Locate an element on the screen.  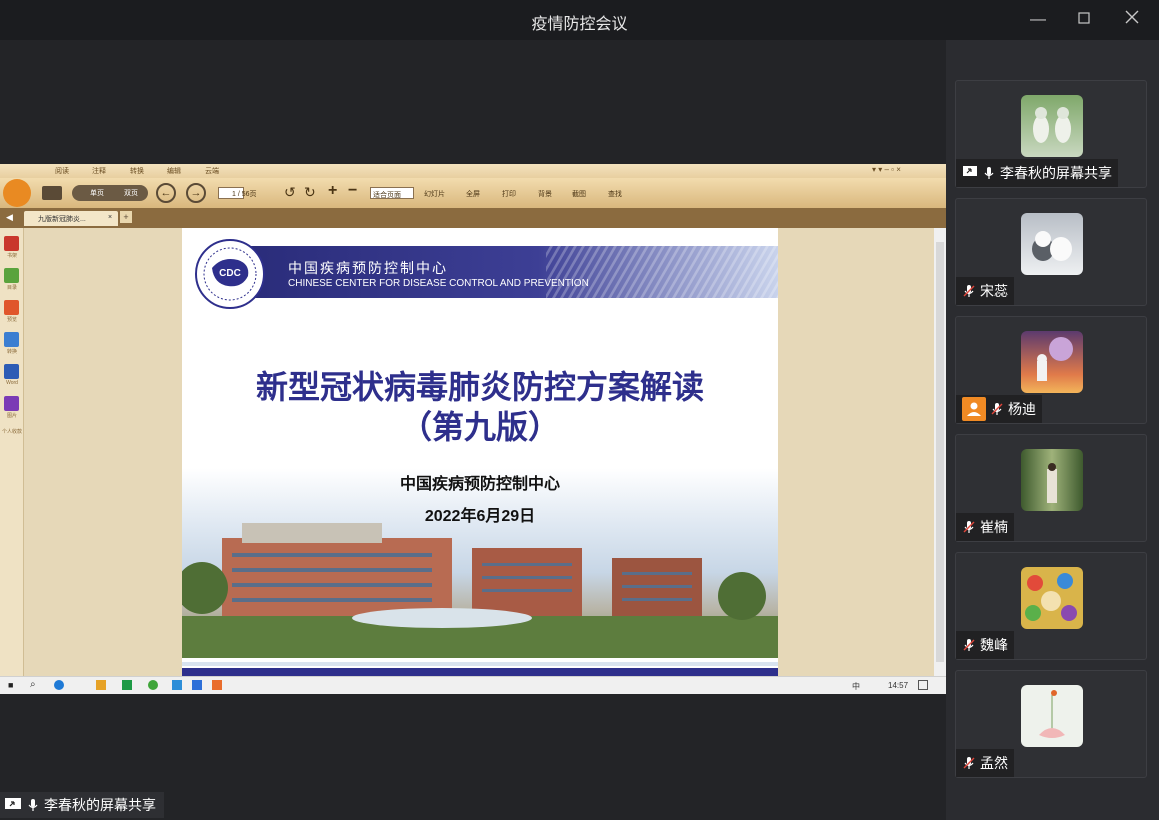
double-page-button: 双页 is located at coordinates (131, 193).